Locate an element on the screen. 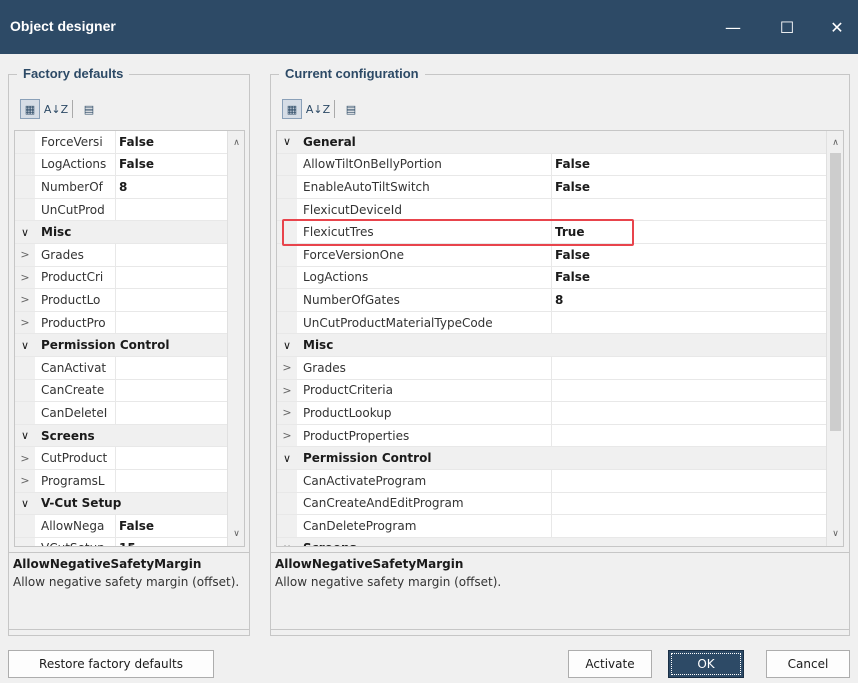 The image size is (858, 683). property-row: NumberOf 8 is located at coordinates (129, 187).